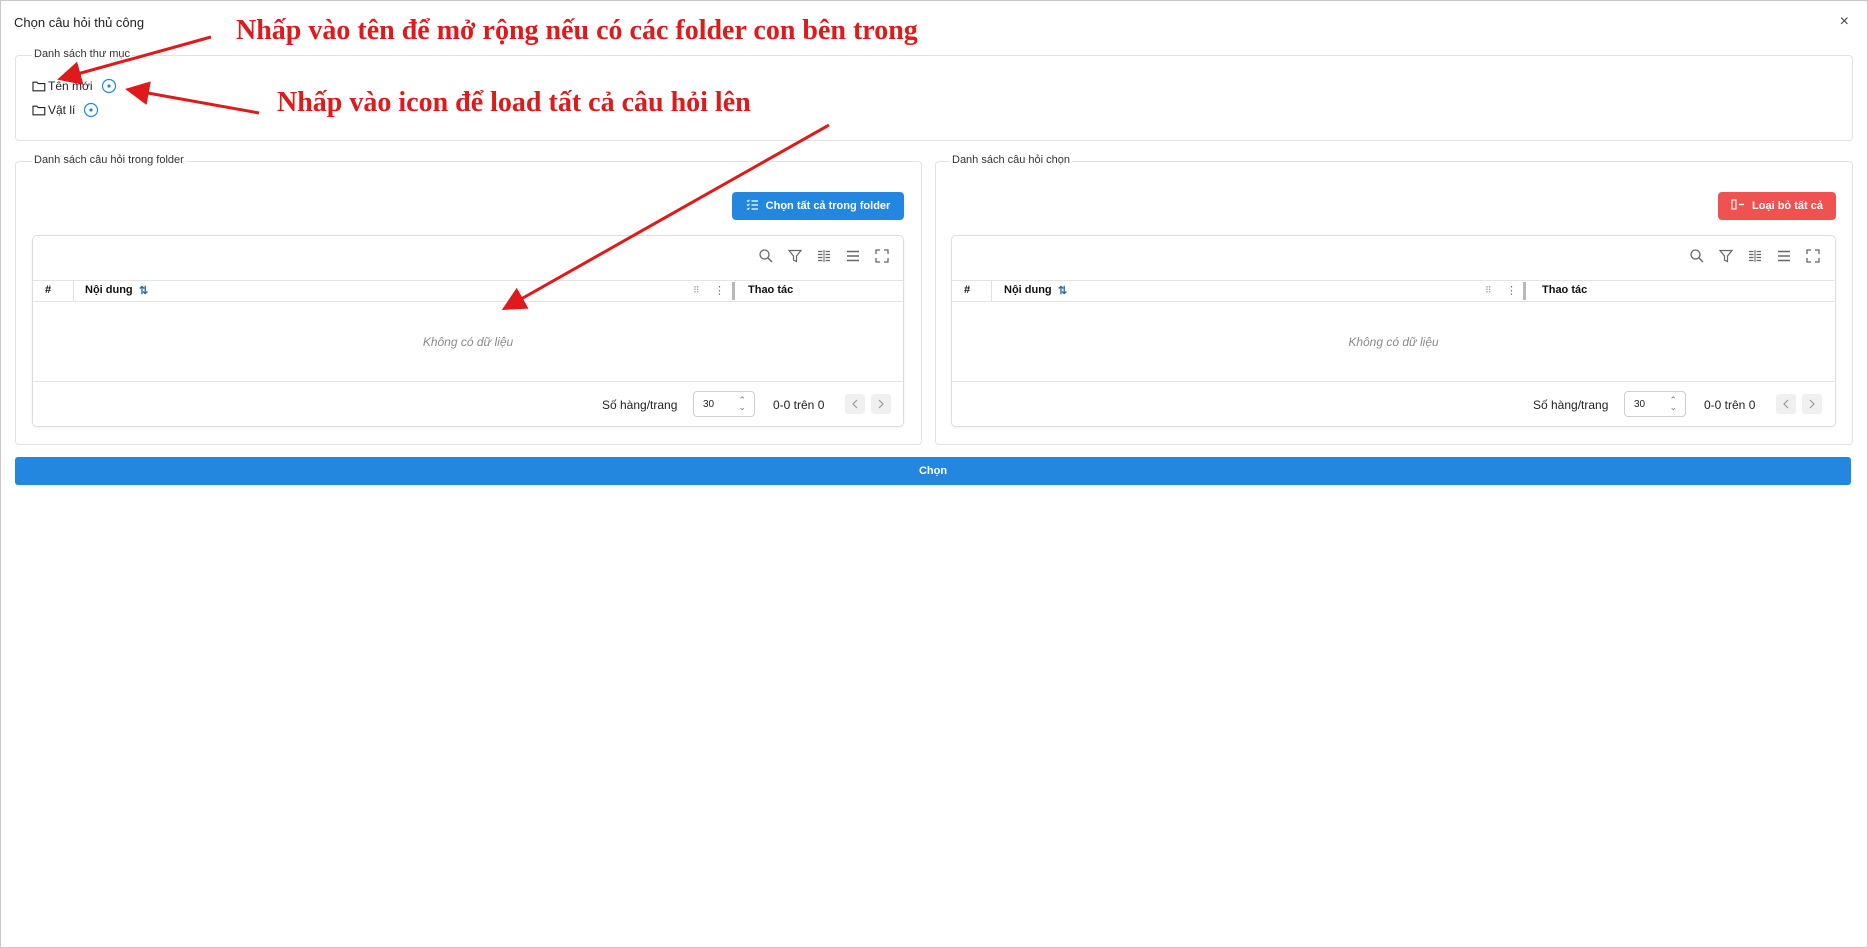  What do you see at coordinates (79, 22) in the screenshot?
I see `dialog-title: Chọn câu hỏi thủ công` at bounding box center [79, 22].